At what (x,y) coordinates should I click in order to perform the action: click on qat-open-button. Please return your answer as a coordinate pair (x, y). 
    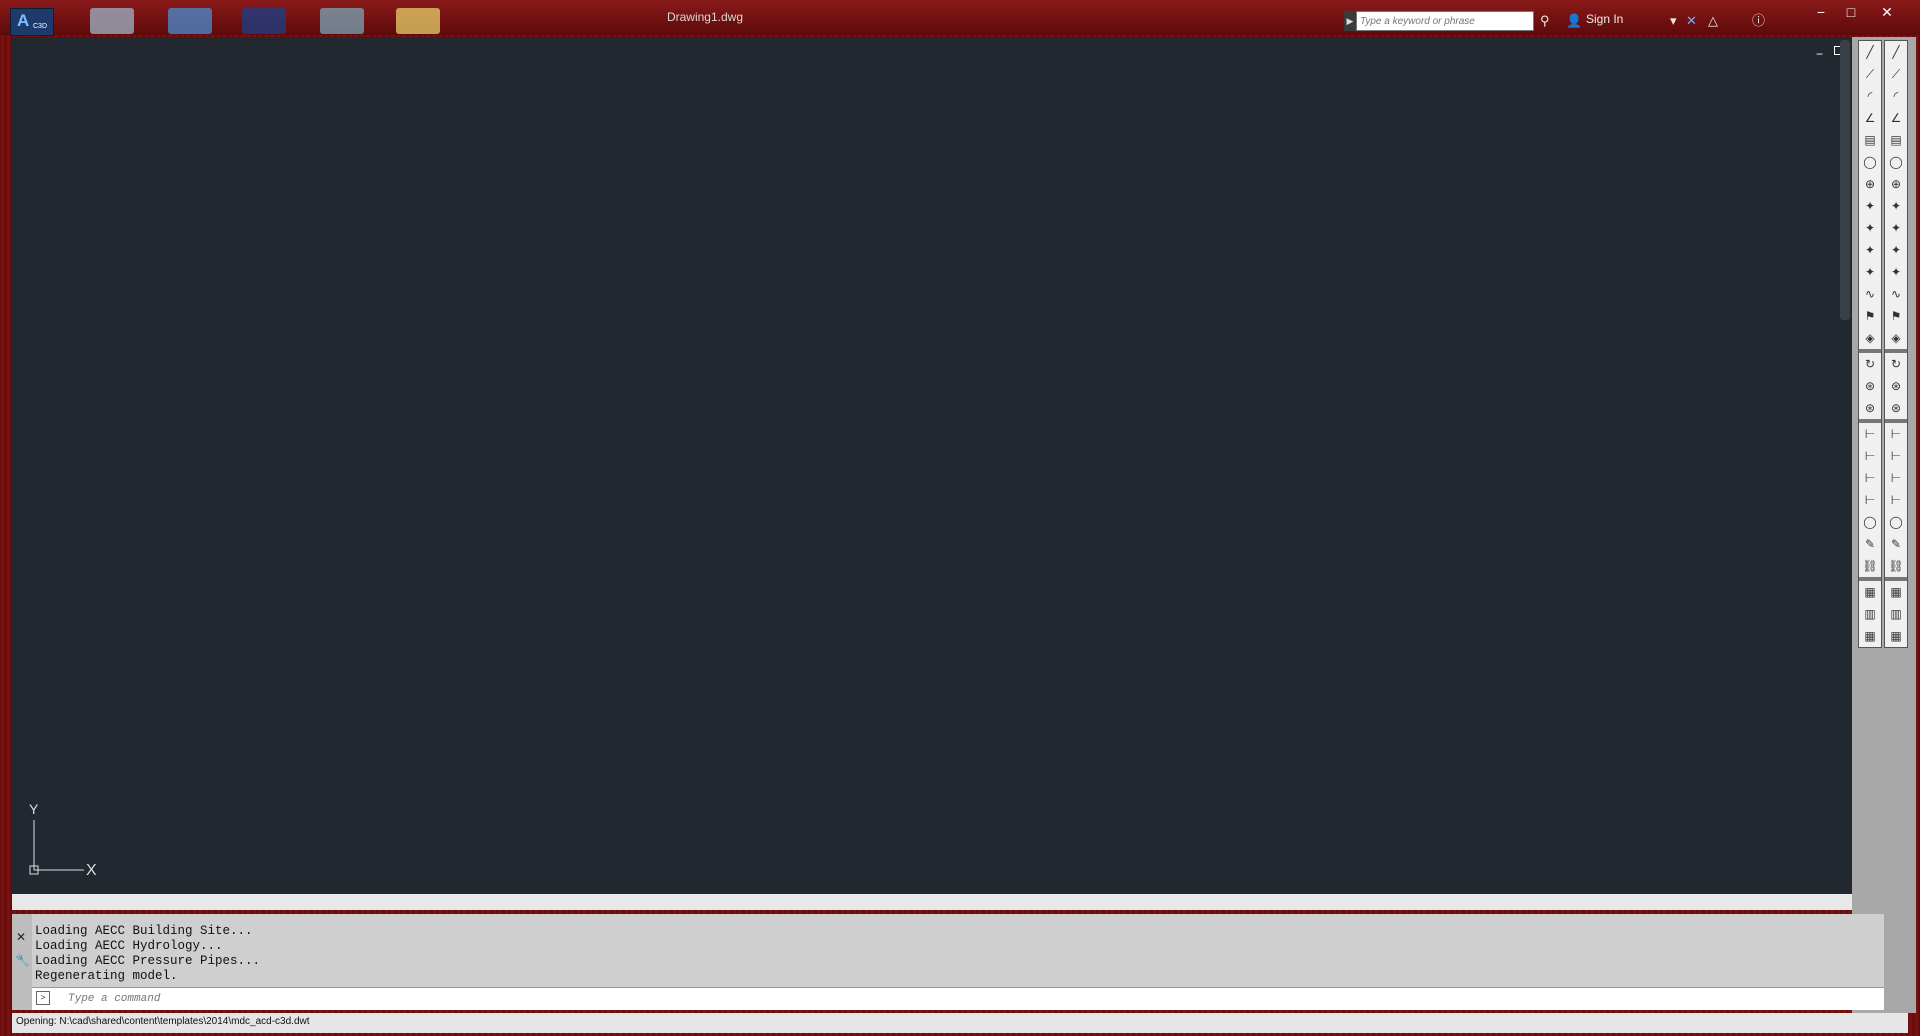
    Looking at the image, I should click on (112, 21).